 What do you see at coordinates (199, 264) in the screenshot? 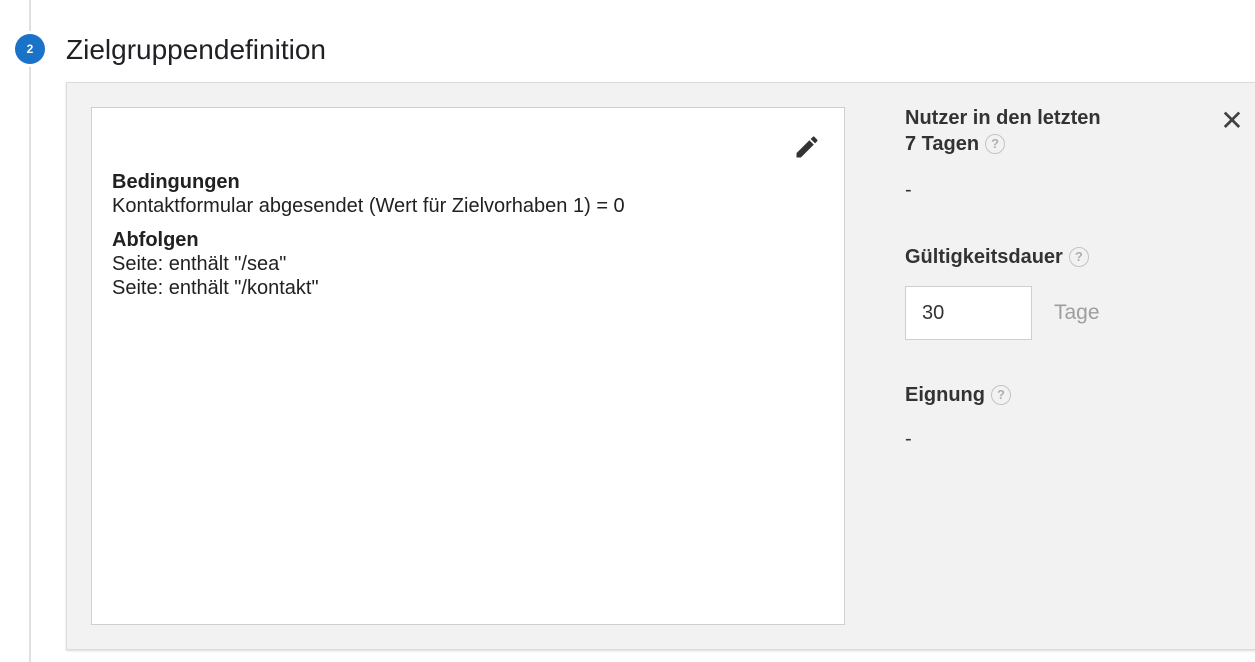
I see `sequence-line: Seite: enthält "/sea"` at bounding box center [199, 264].